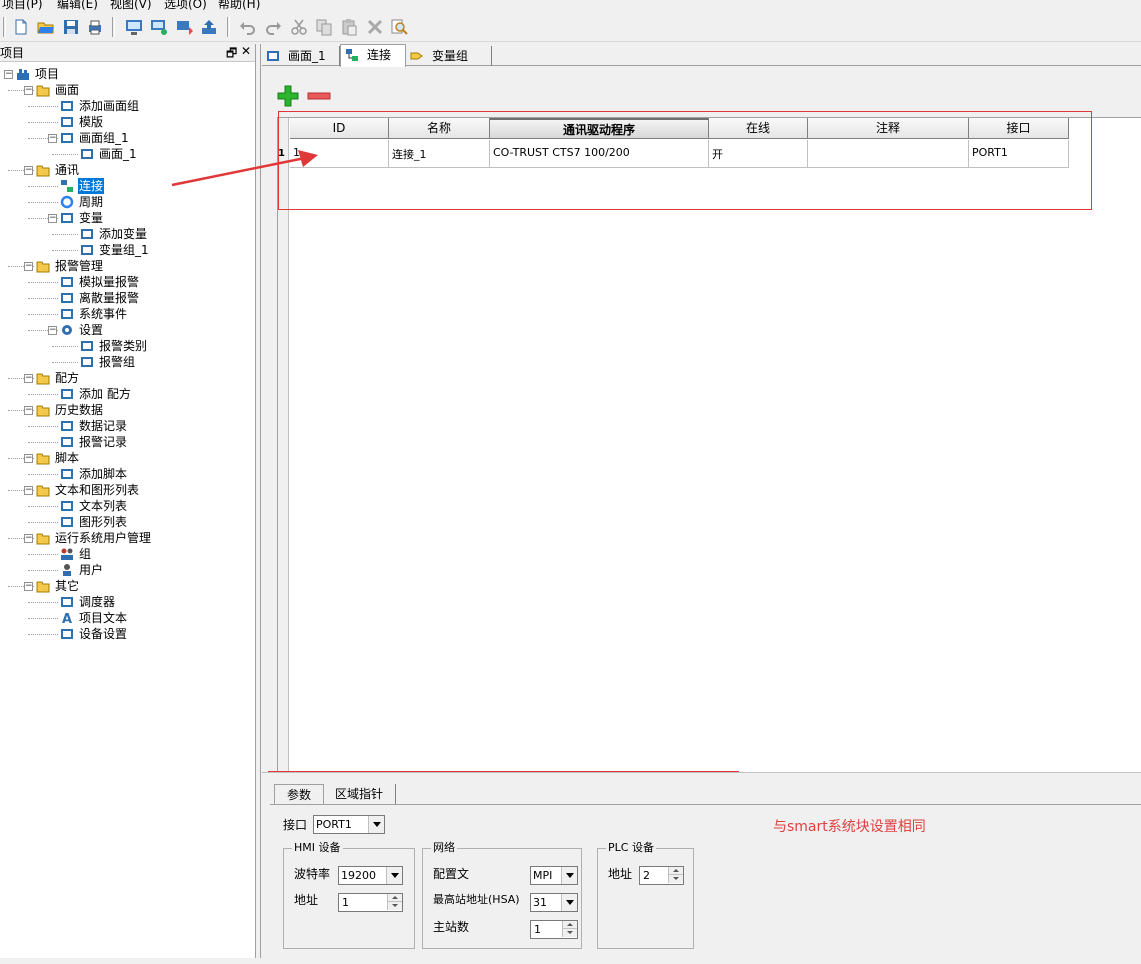 The image size is (1141, 964). I want to click on tree-item: 系统事件, so click(127, 314).